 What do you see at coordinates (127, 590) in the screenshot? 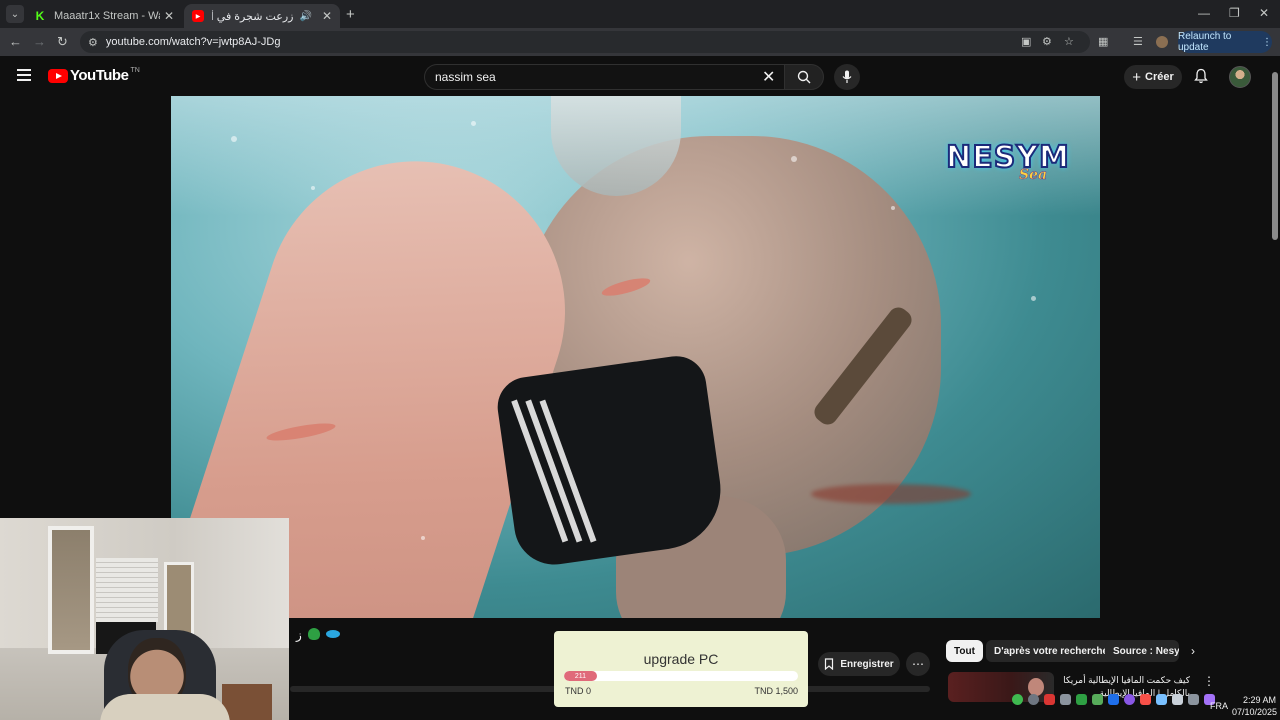
I see `webcam-window-shutter` at bounding box center [127, 590].